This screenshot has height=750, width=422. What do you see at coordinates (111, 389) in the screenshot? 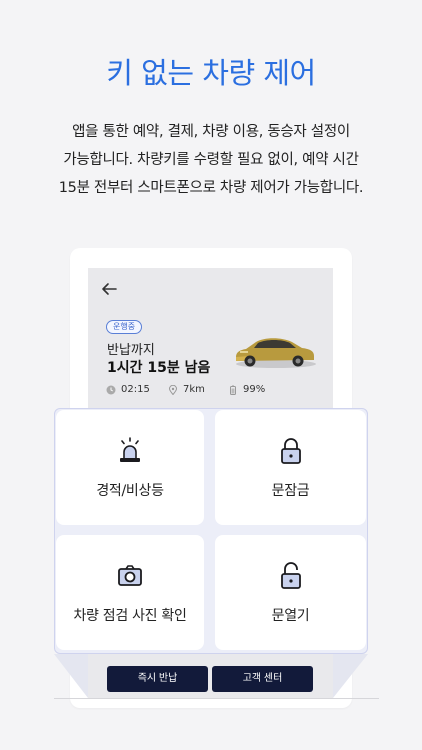
I see `clock-icon` at bounding box center [111, 389].